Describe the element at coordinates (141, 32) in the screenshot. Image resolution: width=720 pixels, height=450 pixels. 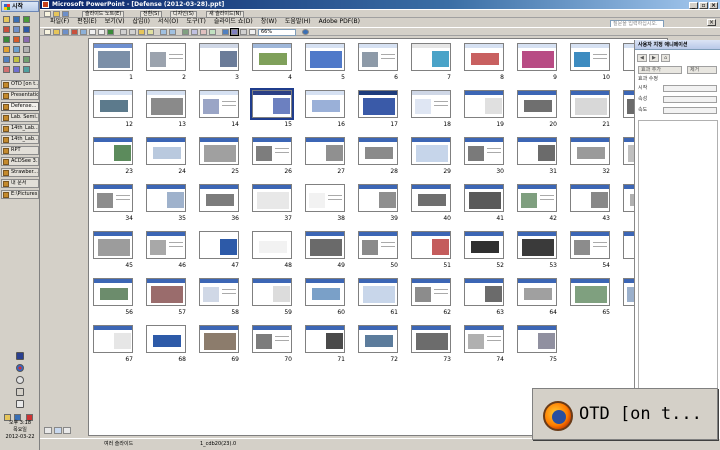
I see `paste-icon` at that location.